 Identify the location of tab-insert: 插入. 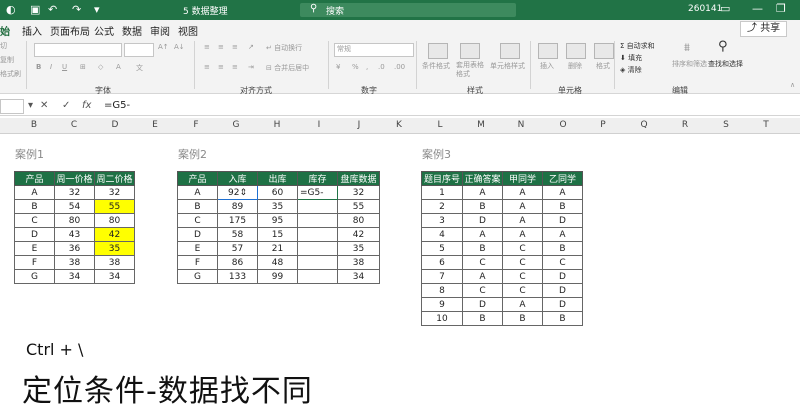
(32, 30).